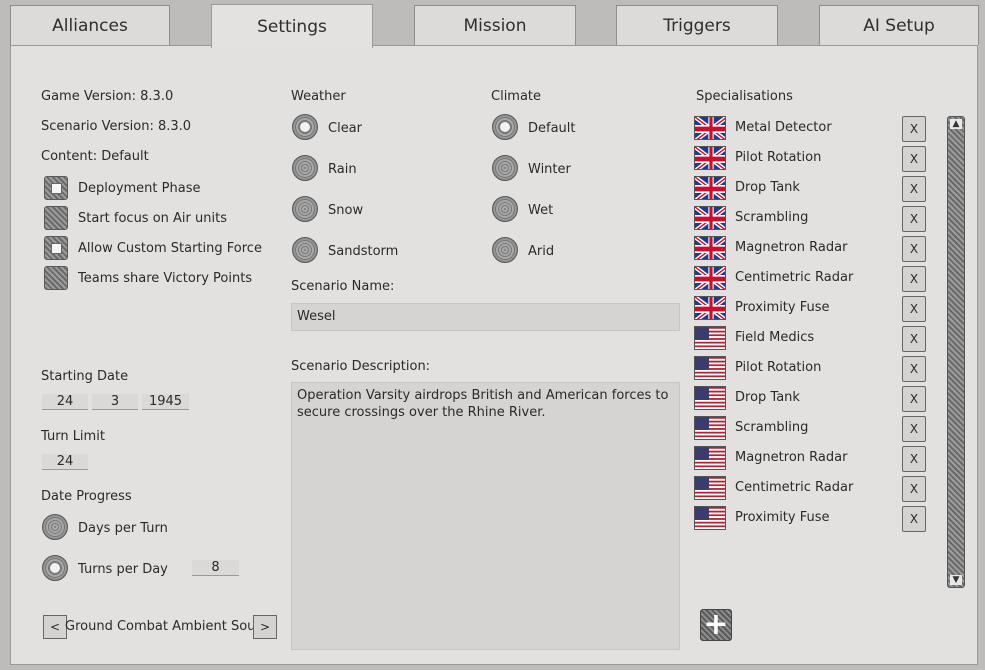  Describe the element at coordinates (505, 209) in the screenshot. I see `climate-wet-radio` at that location.